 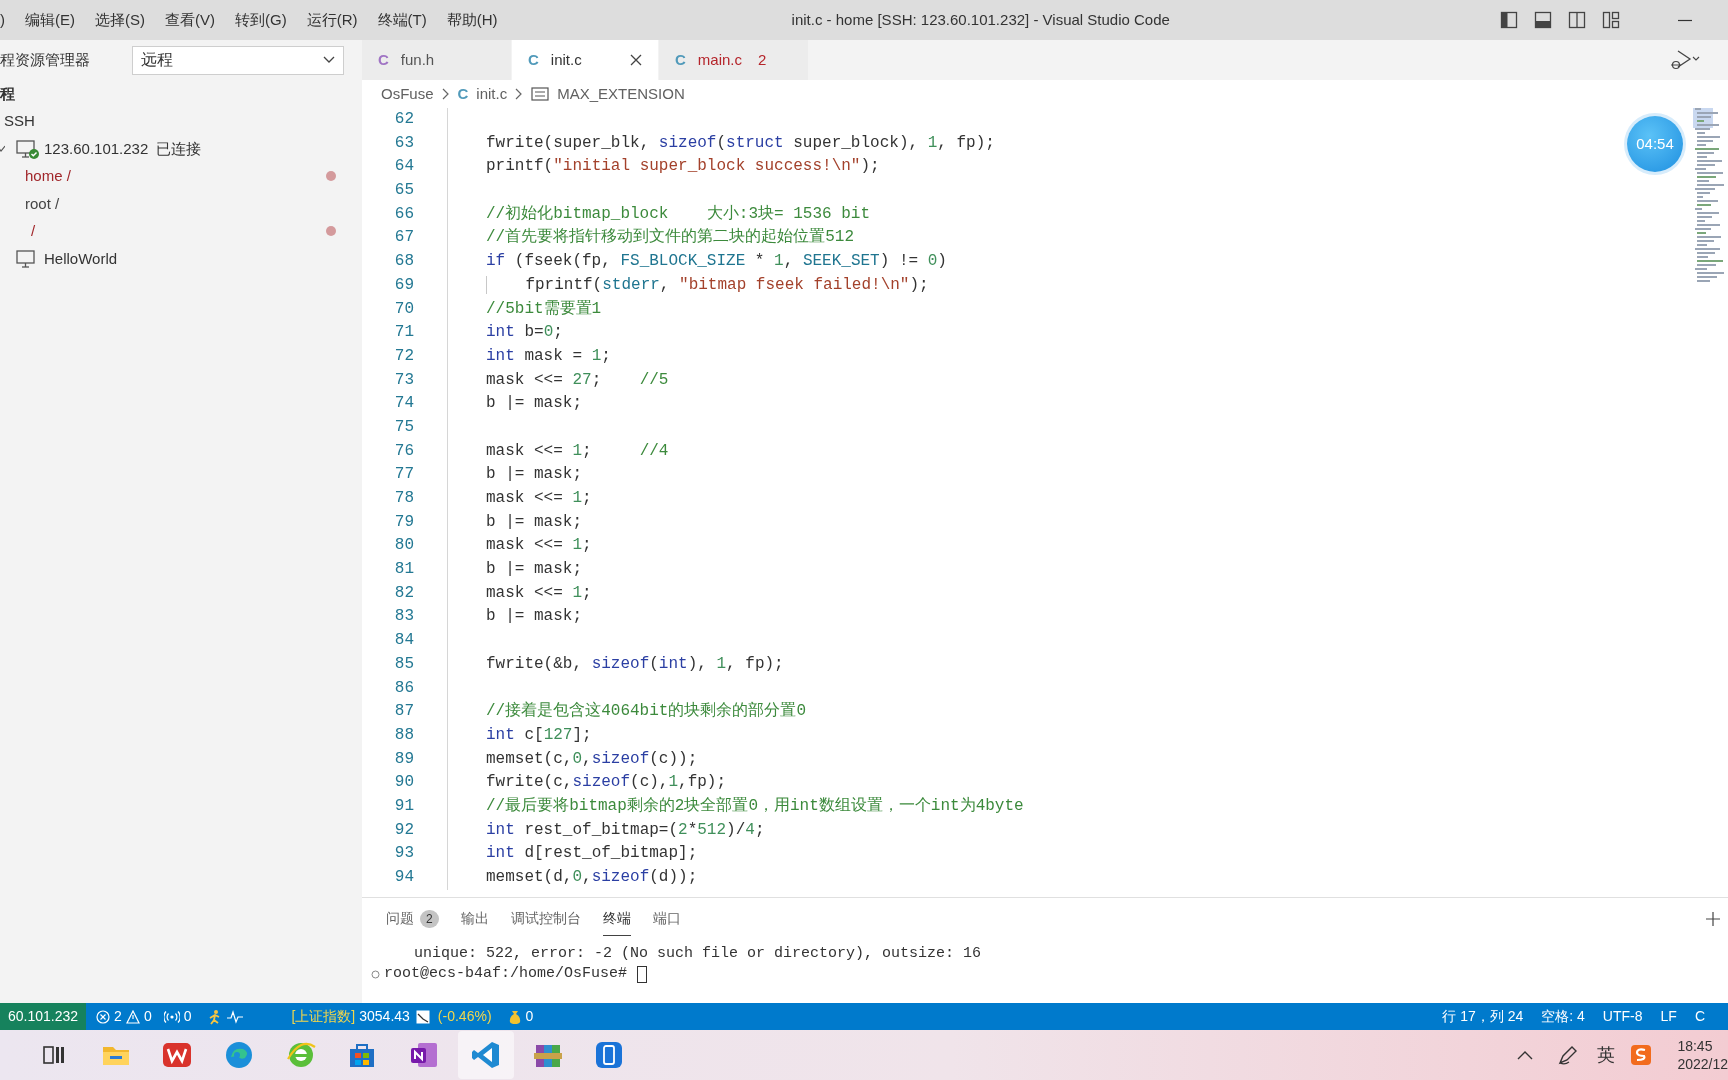 What do you see at coordinates (1611, 20) in the screenshot?
I see `layout-grid-icon` at bounding box center [1611, 20].